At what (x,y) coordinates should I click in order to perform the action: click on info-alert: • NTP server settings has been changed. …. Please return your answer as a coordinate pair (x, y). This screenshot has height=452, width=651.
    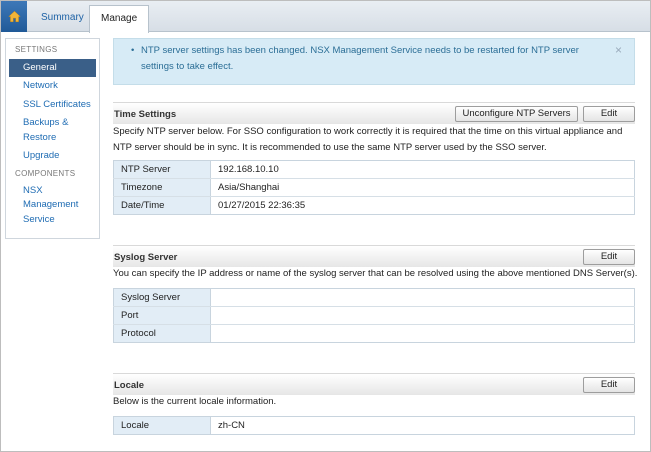
    Looking at the image, I should click on (374, 61).